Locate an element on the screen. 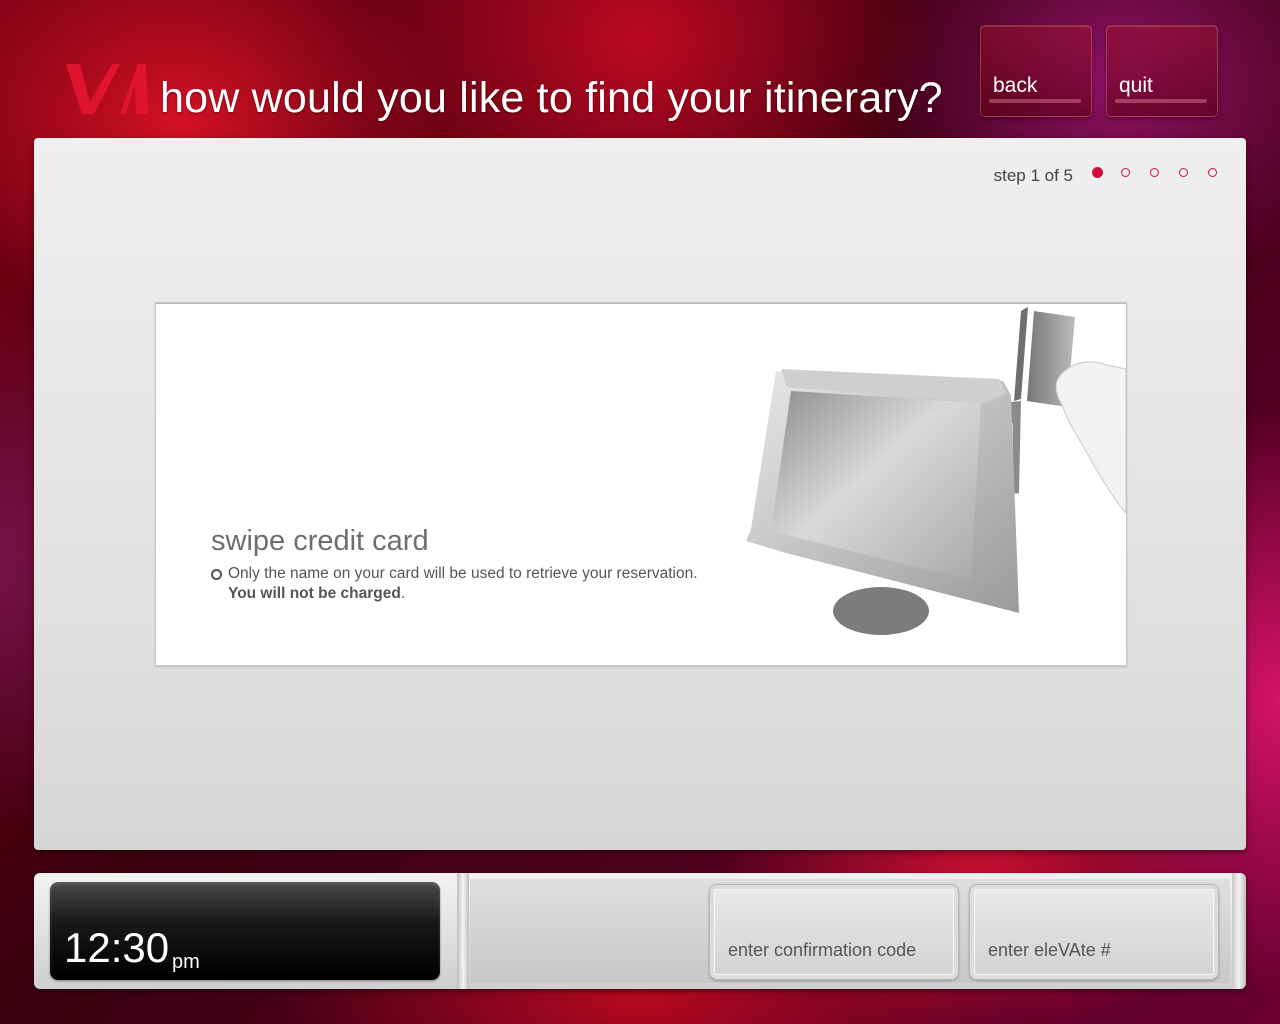  enter-elevate-number-button: enter eleVAte # is located at coordinates (1094, 932).